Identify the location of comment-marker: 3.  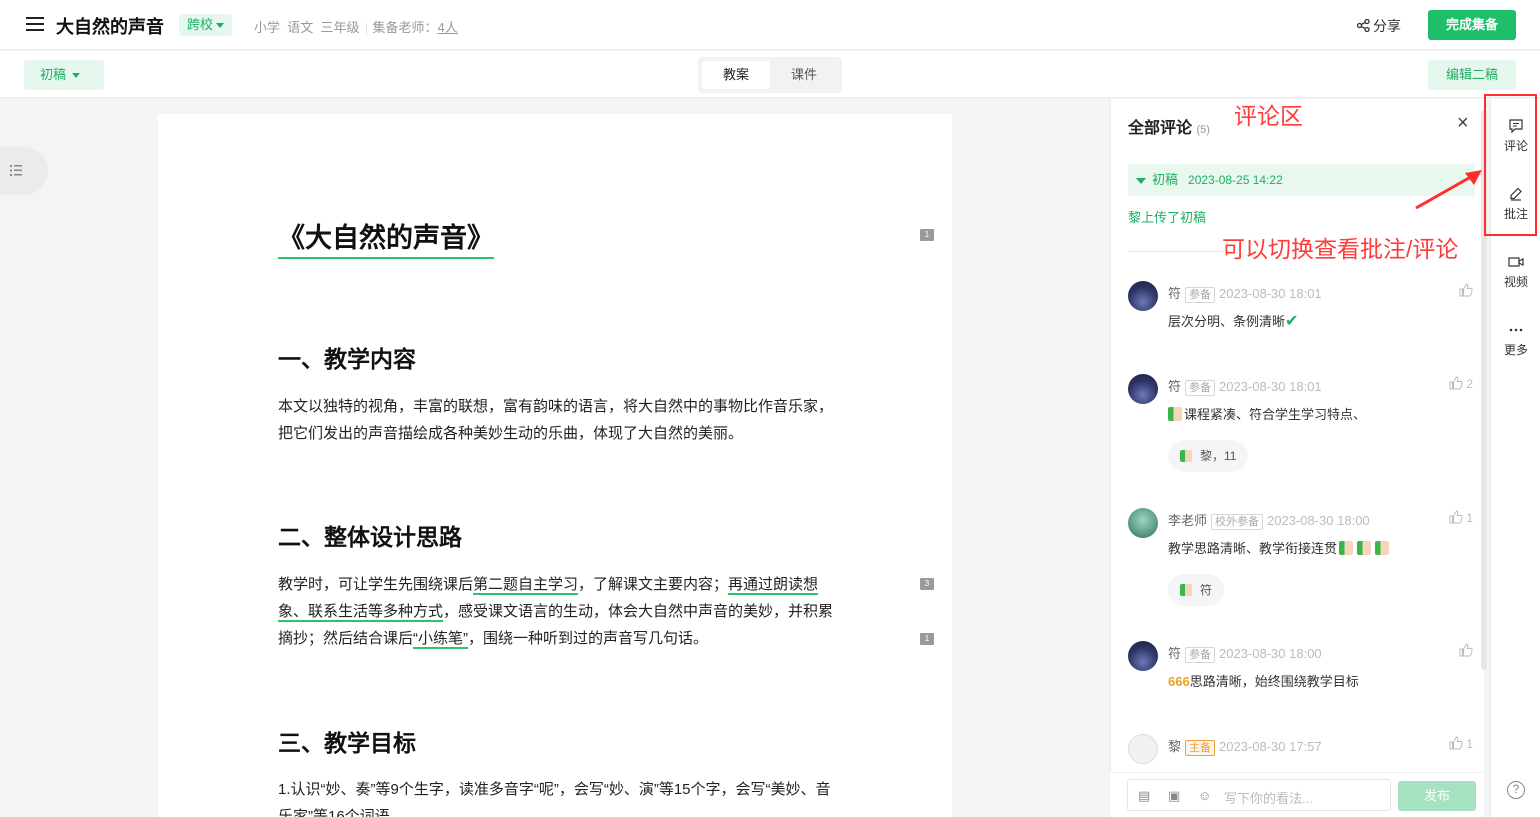
(927, 584).